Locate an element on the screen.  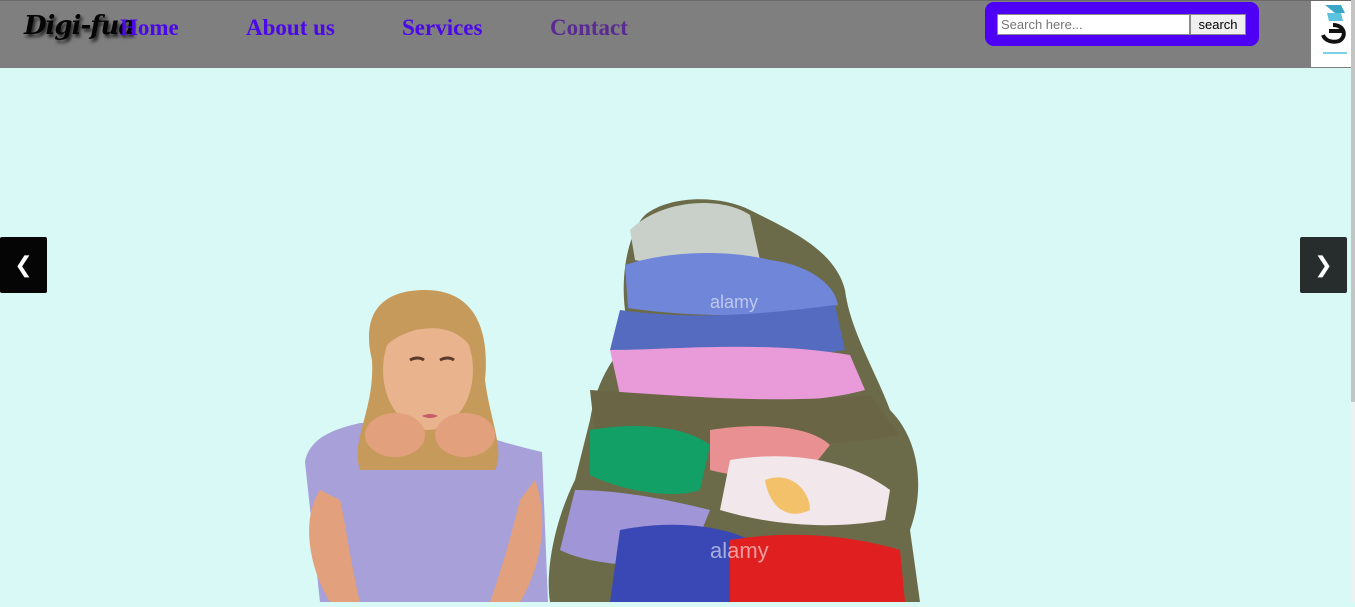
slider-prev-button: ❮ is located at coordinates (23, 265).